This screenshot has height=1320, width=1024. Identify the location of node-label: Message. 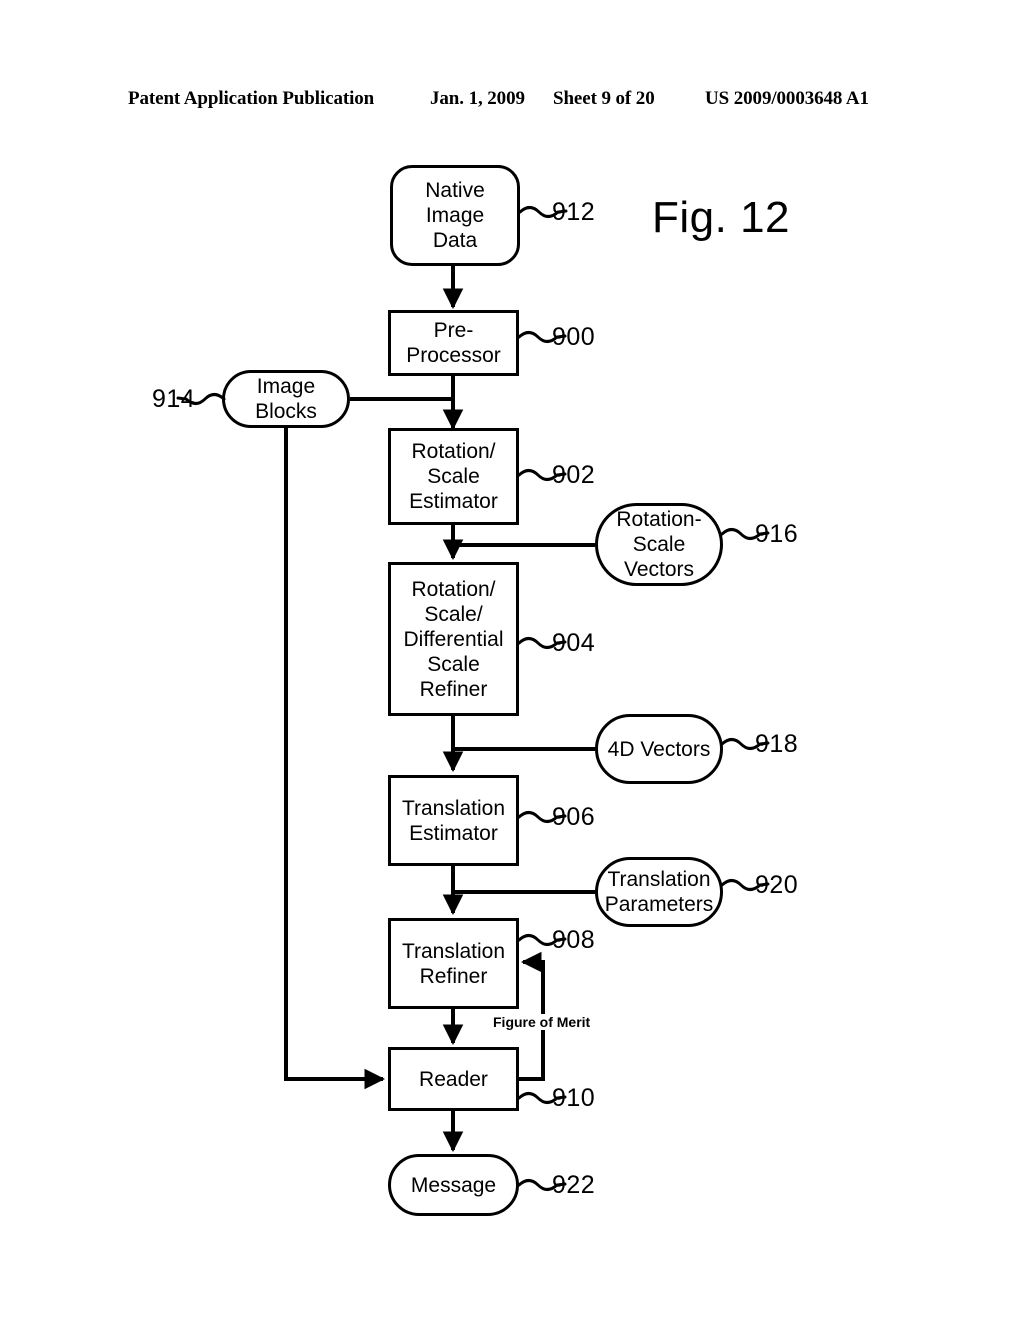
(453, 1185).